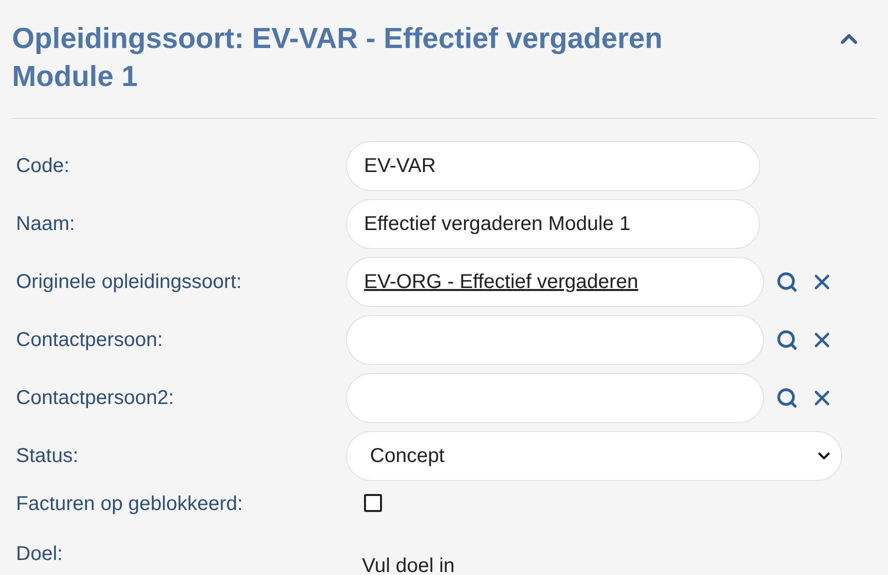  I want to click on text-field: EV-VAR, so click(553, 166).